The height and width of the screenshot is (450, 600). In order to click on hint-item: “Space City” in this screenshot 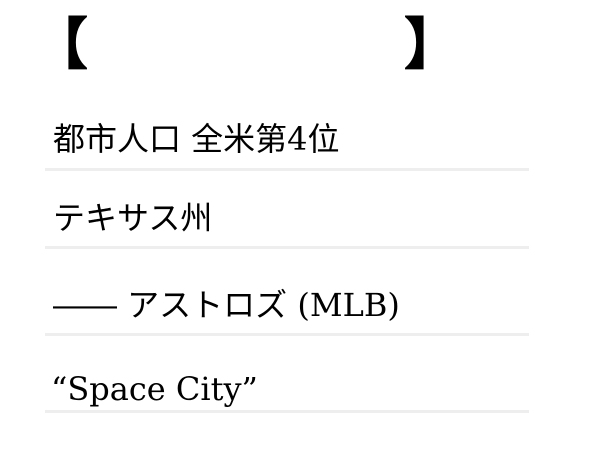, I will do `click(287, 374)`.